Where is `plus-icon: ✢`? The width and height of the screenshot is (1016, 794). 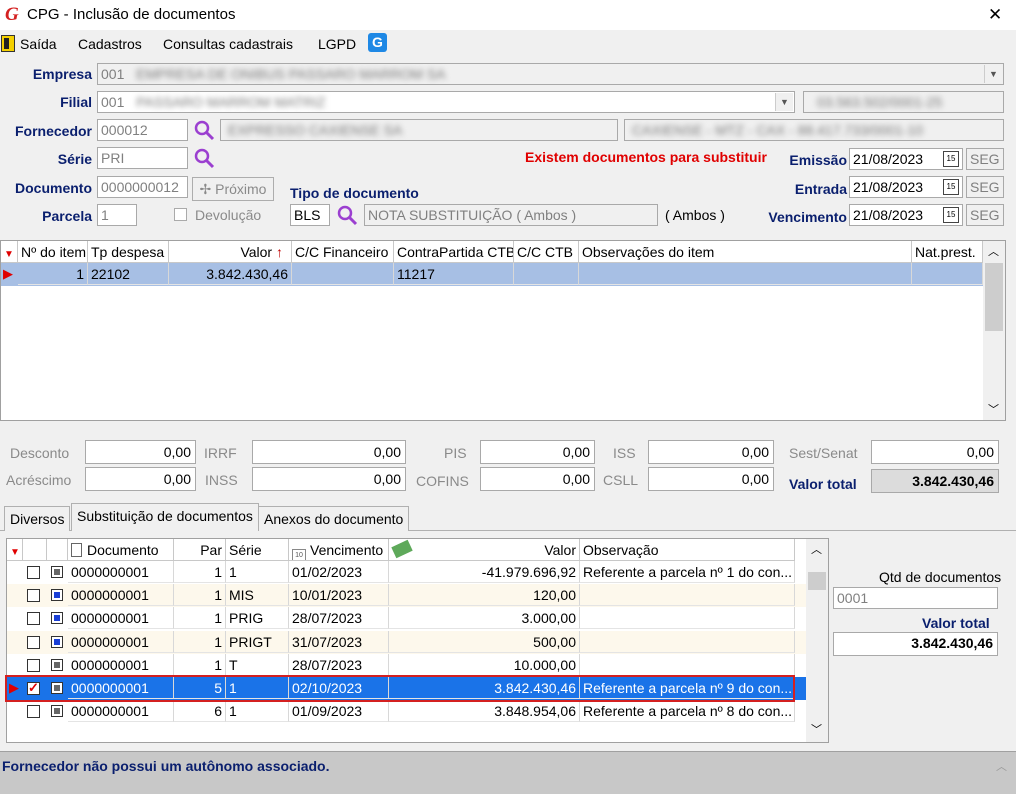 plus-icon: ✢ is located at coordinates (205, 189).